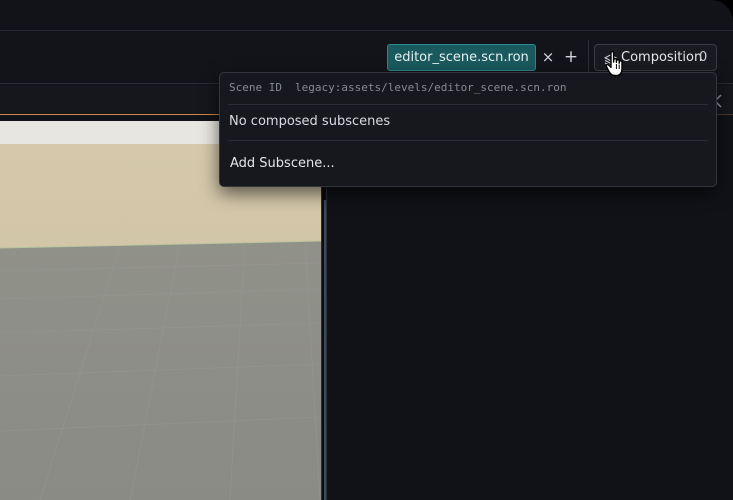 This screenshot has width=733, height=500. What do you see at coordinates (703, 57) in the screenshot?
I see `composition-count: 0` at bounding box center [703, 57].